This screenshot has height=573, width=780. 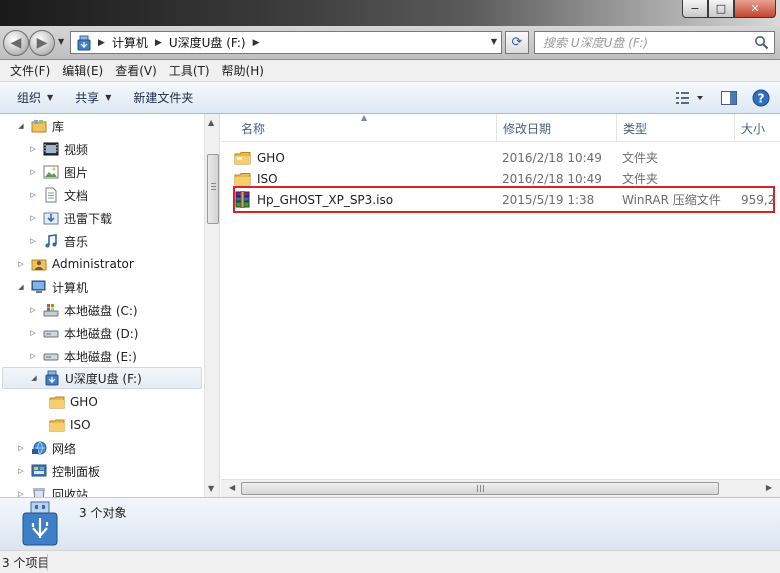 I want to click on scroll-left-icon: ◀, so click(x=232, y=487).